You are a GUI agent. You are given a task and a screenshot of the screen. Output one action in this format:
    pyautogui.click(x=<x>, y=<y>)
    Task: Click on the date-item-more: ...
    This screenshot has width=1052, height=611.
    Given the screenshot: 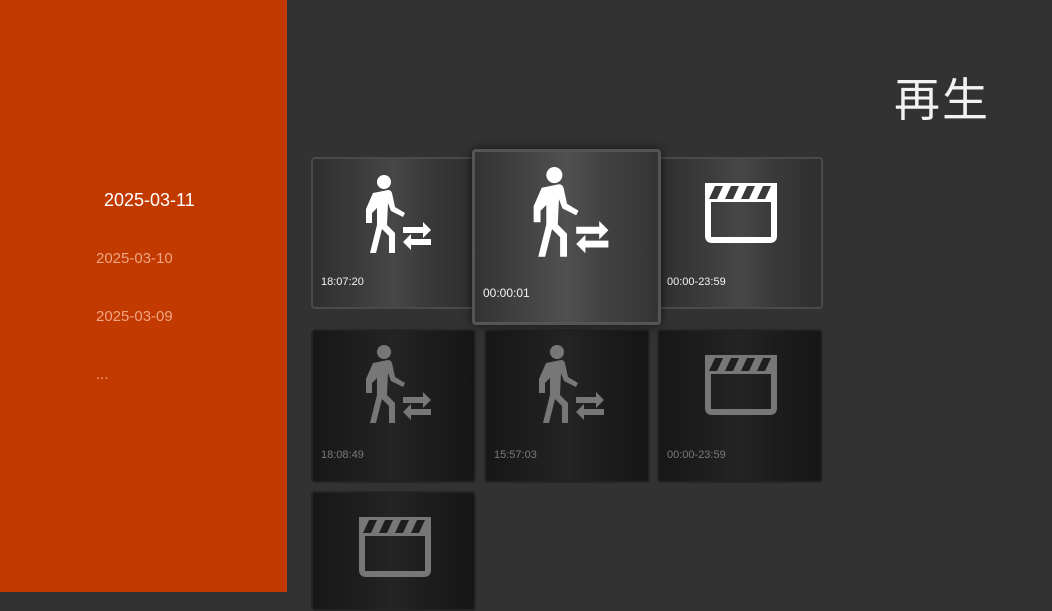 What is the action you would take?
    pyautogui.click(x=102, y=374)
    